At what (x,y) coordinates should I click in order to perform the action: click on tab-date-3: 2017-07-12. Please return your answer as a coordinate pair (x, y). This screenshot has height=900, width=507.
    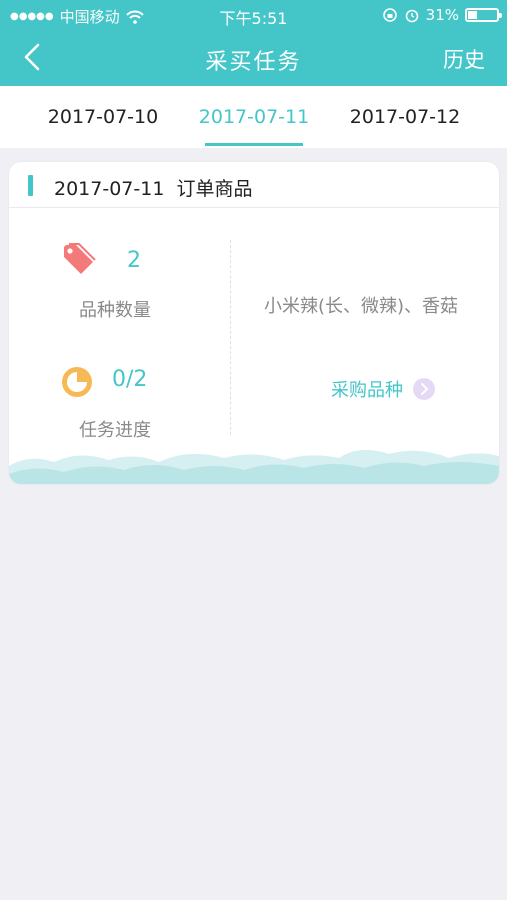
    Looking at the image, I should click on (405, 117).